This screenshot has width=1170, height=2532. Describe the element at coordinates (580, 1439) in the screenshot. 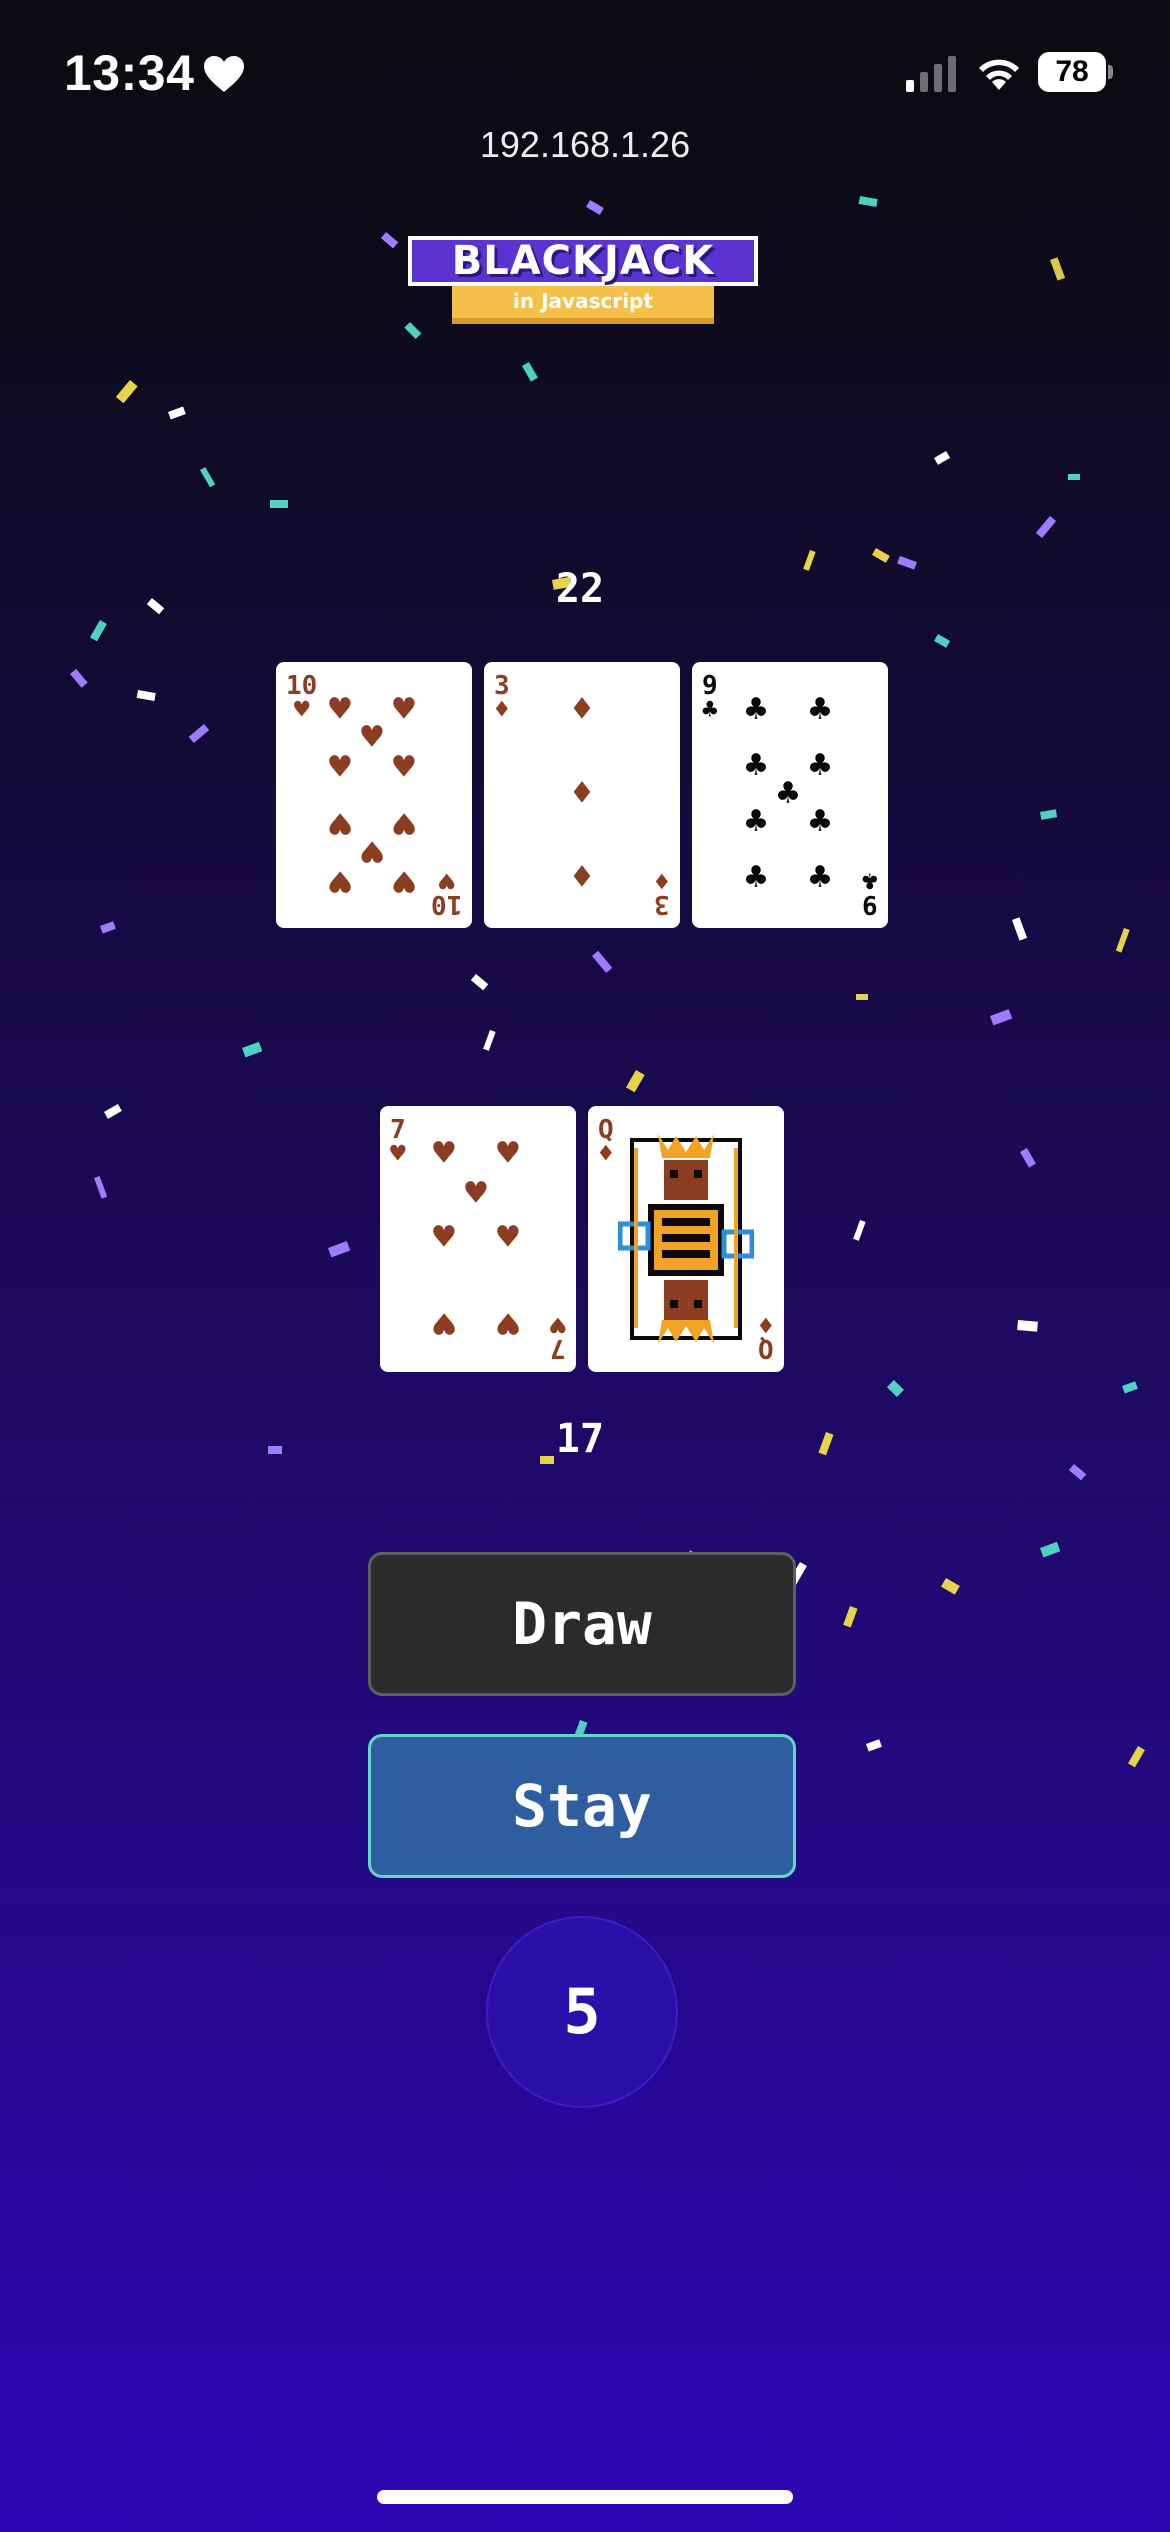

I see `player-score: 17` at that location.